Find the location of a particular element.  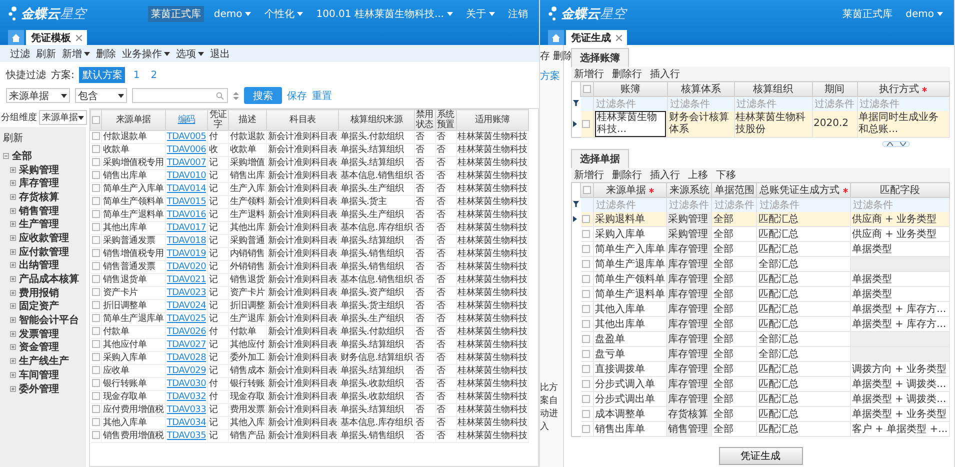

scheme-link: 方案 is located at coordinates (551, 76).